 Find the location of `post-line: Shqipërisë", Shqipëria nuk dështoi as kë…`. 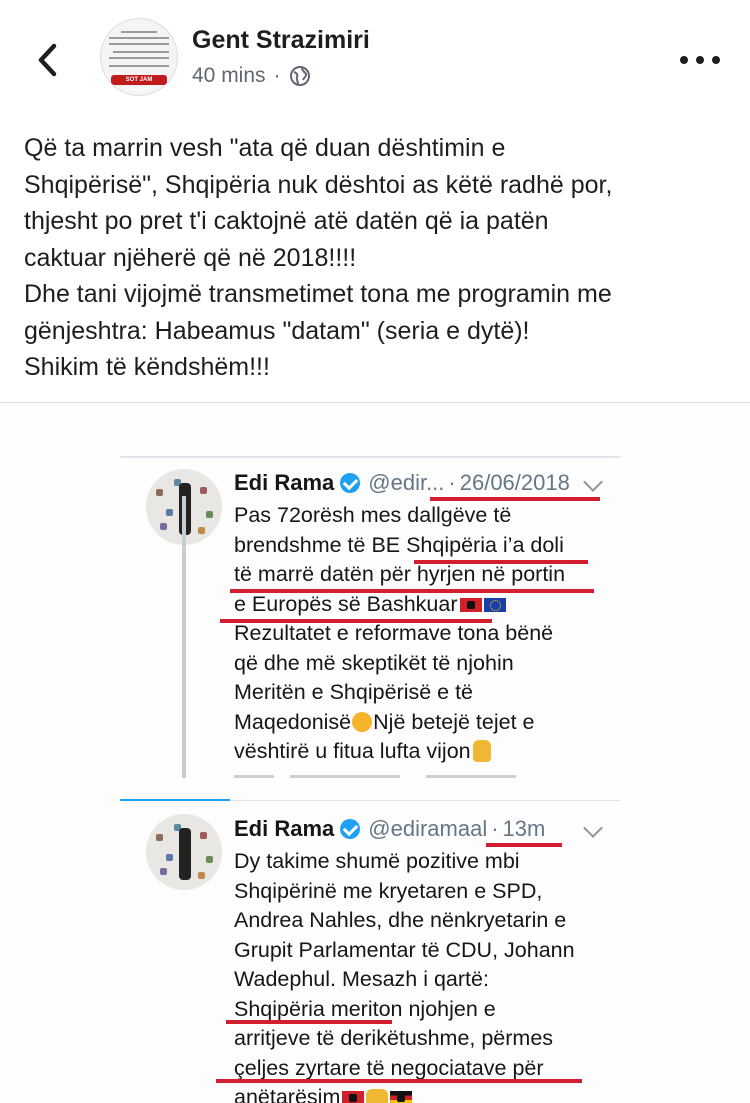

post-line: Shqipërisë", Shqipëria nuk dështoi as kë… is located at coordinates (318, 184).